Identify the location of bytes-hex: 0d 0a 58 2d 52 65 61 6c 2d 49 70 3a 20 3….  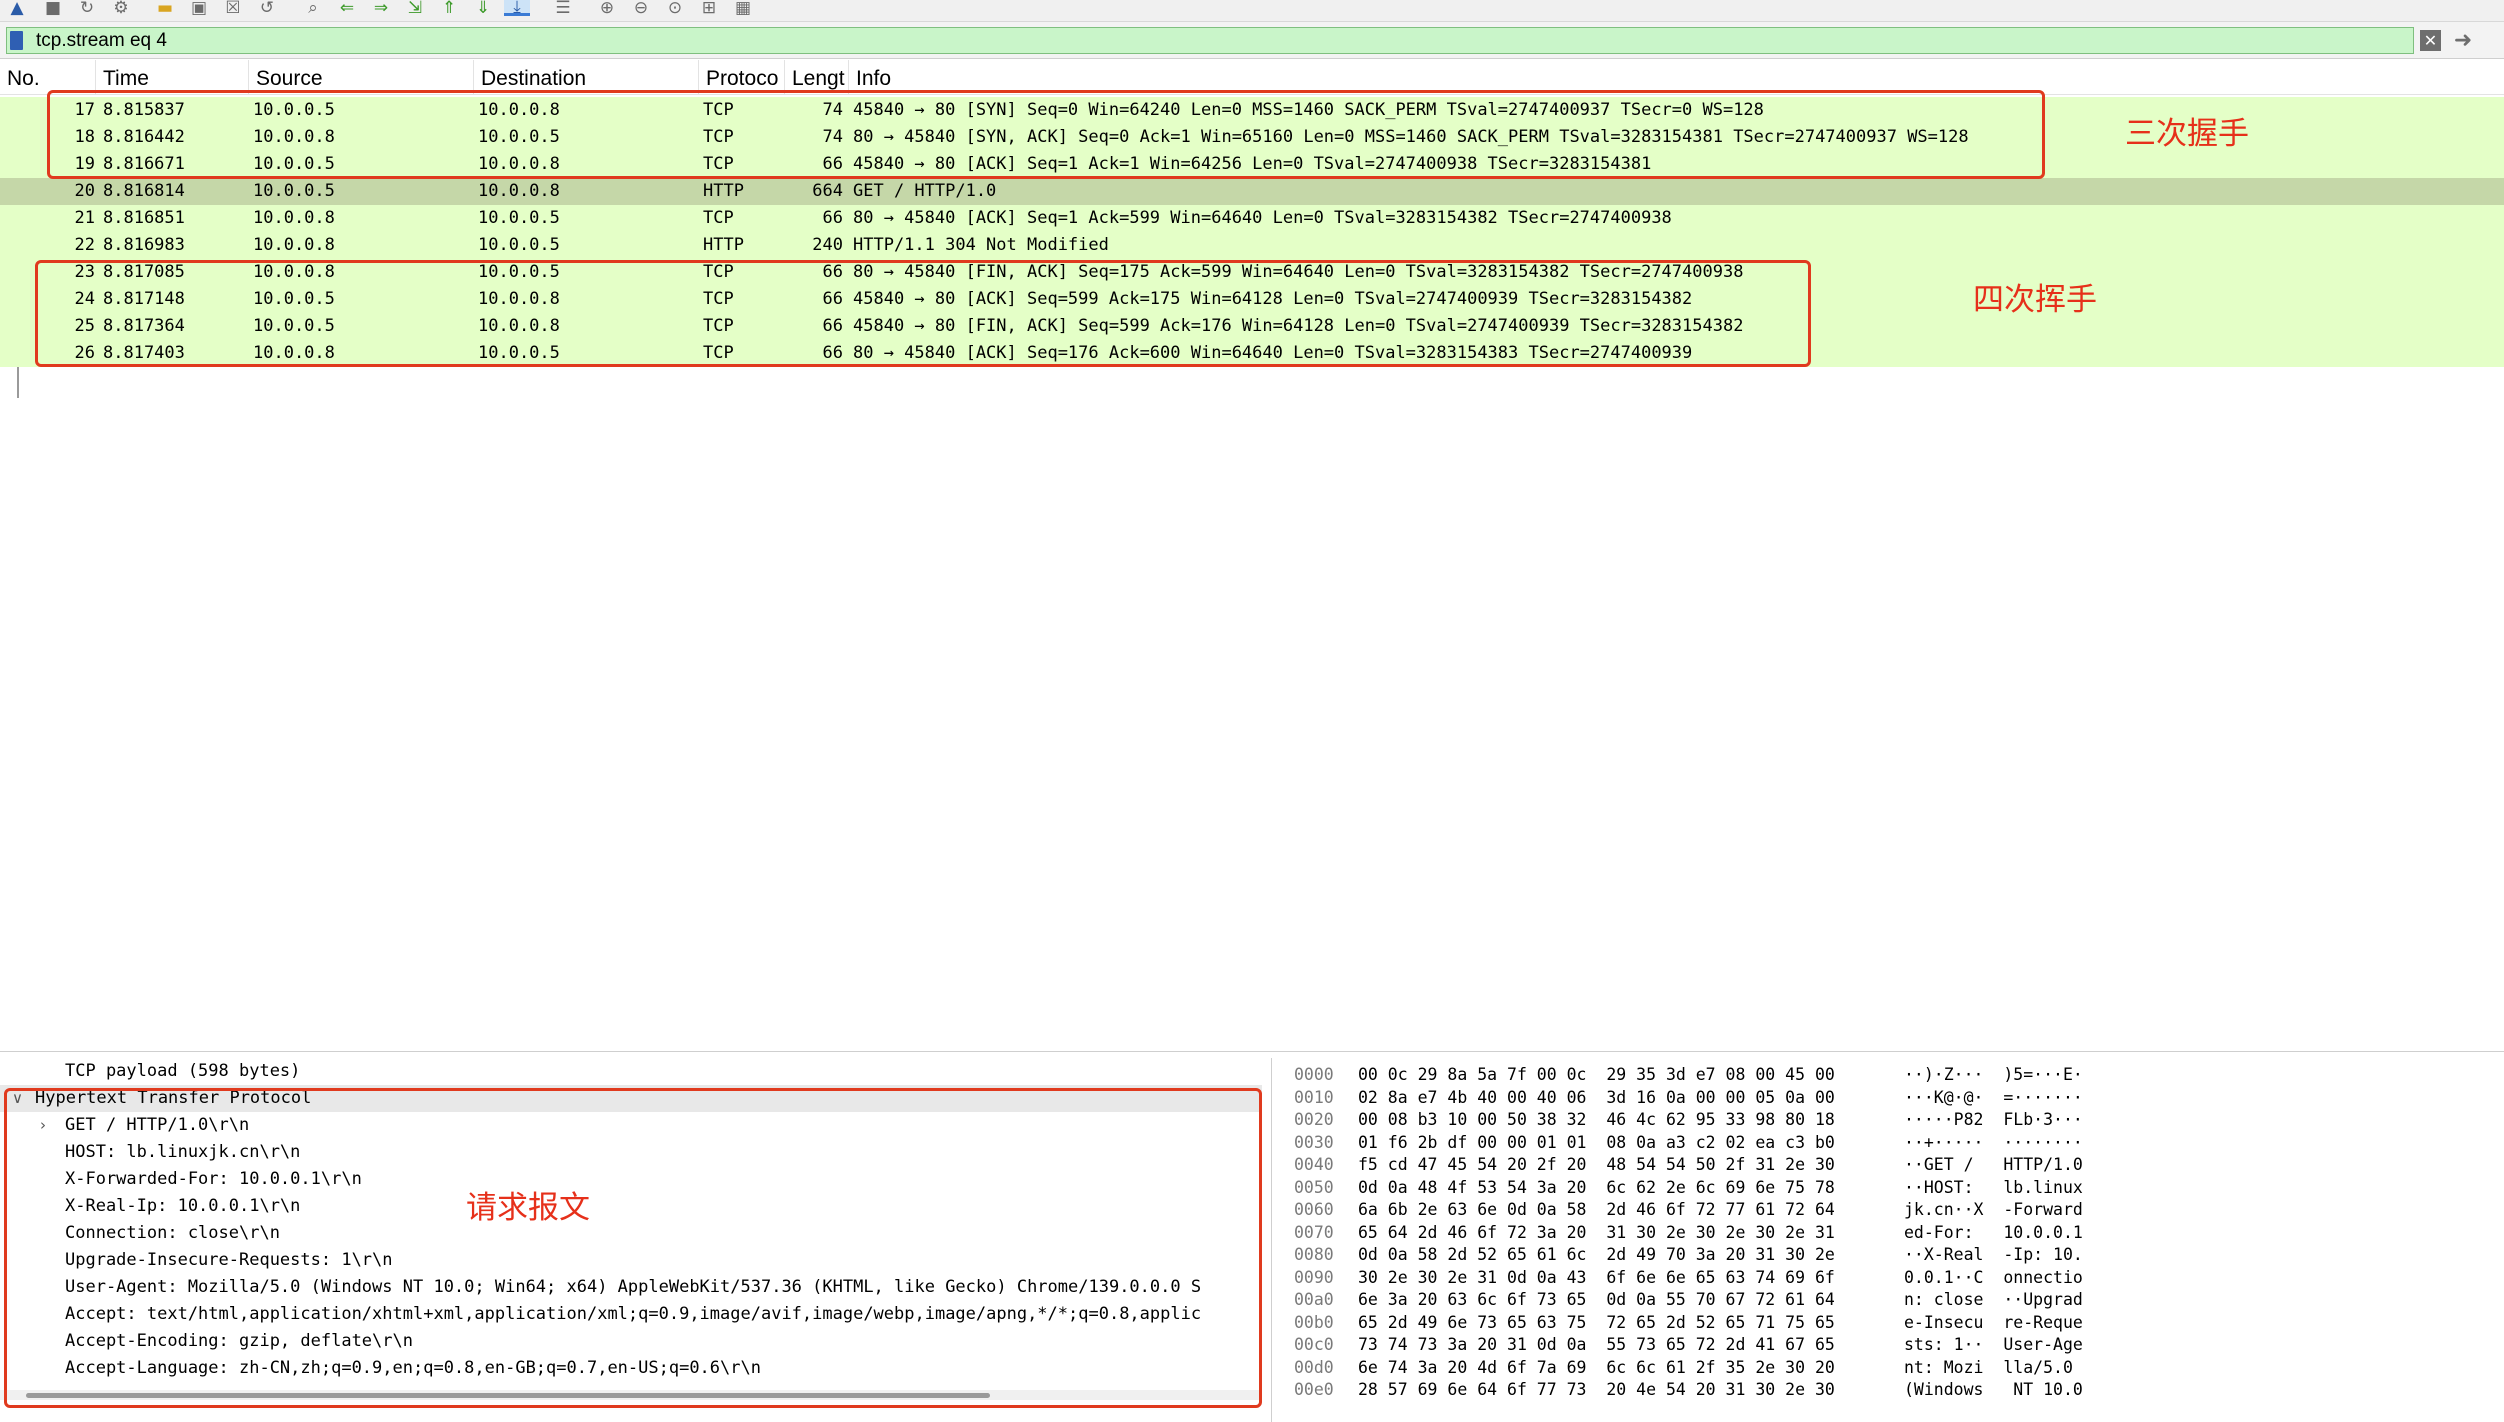
(1596, 1255).